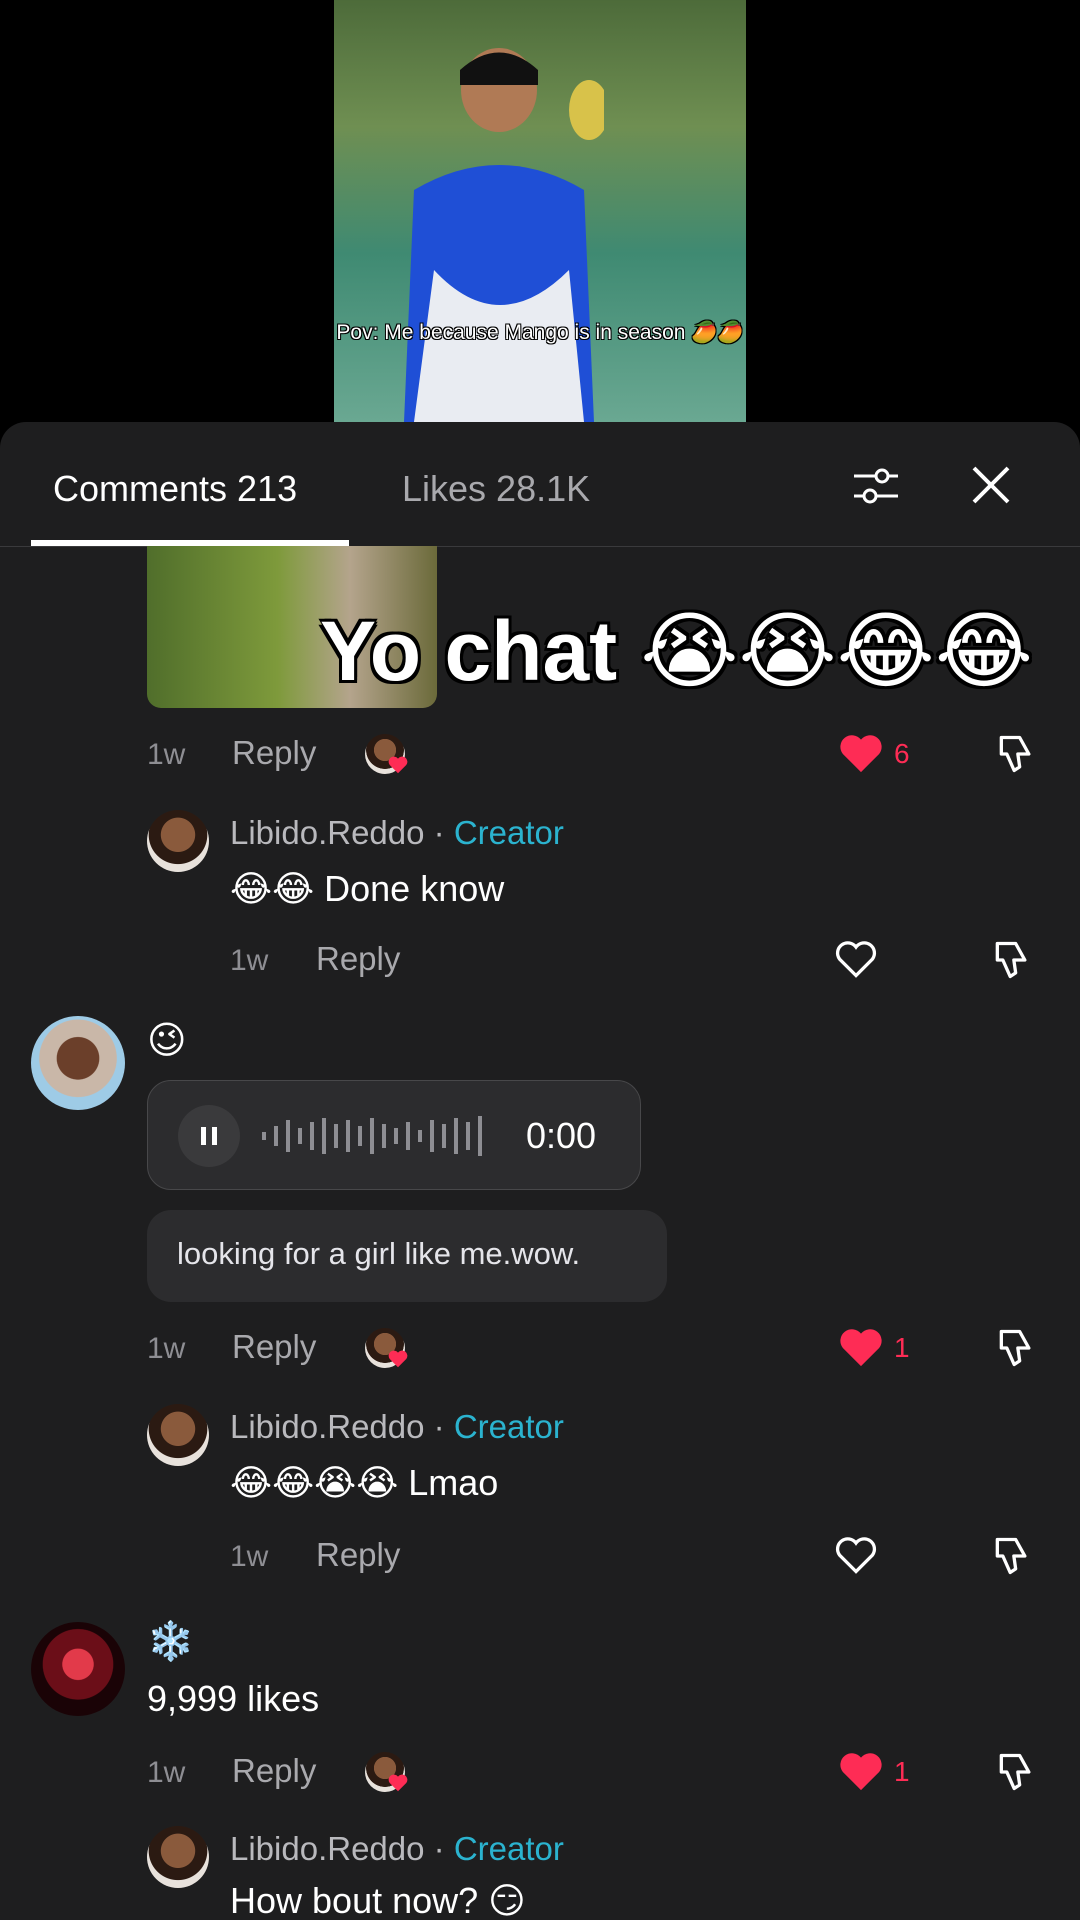 Image resolution: width=1080 pixels, height=1920 pixels. Describe the element at coordinates (902, 753) in the screenshot. I see `like-count: 6` at that location.